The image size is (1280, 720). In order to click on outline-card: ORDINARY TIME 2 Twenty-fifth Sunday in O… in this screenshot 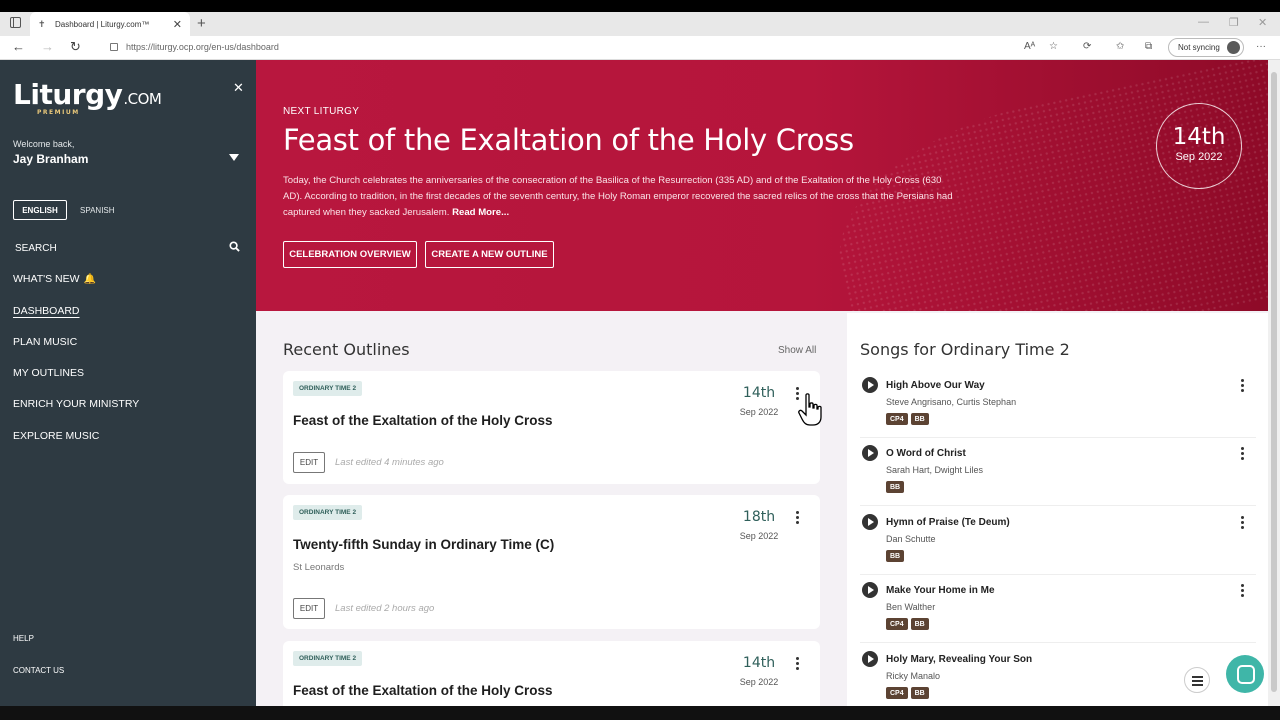, I will do `click(551, 562)`.